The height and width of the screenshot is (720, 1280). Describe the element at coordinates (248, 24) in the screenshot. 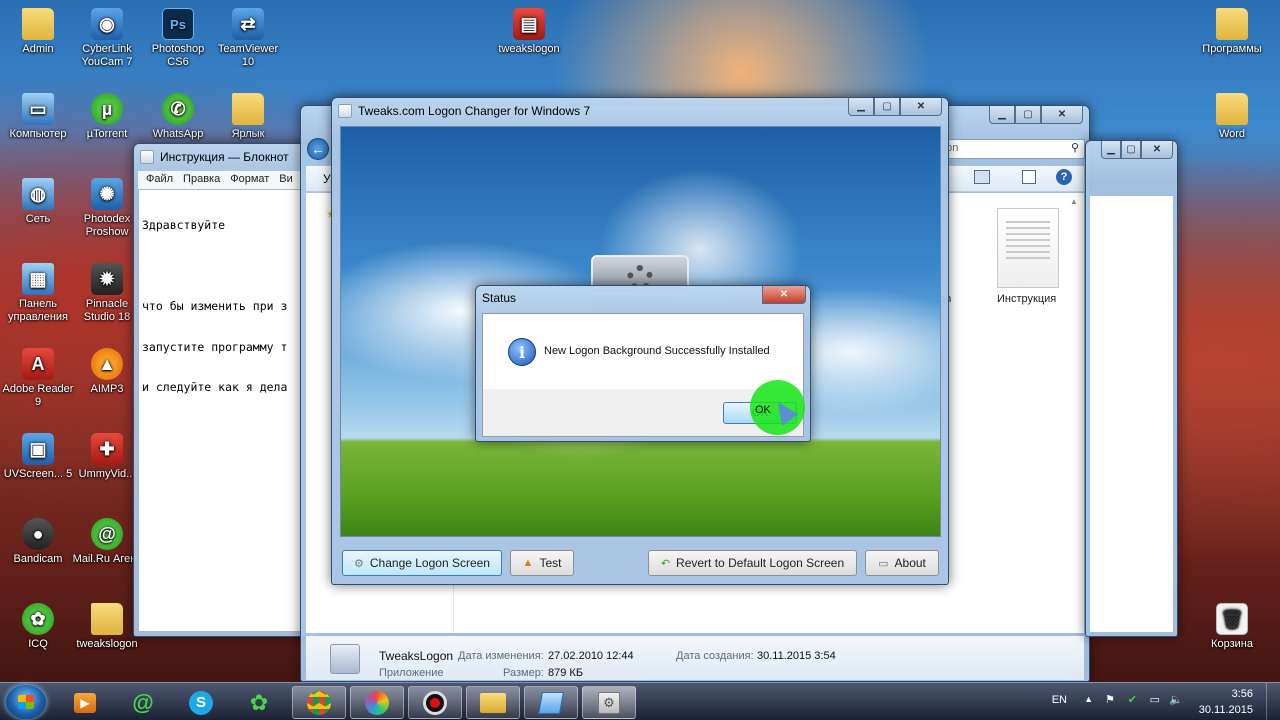

I see `teamviewer-icon: ⇄` at that location.